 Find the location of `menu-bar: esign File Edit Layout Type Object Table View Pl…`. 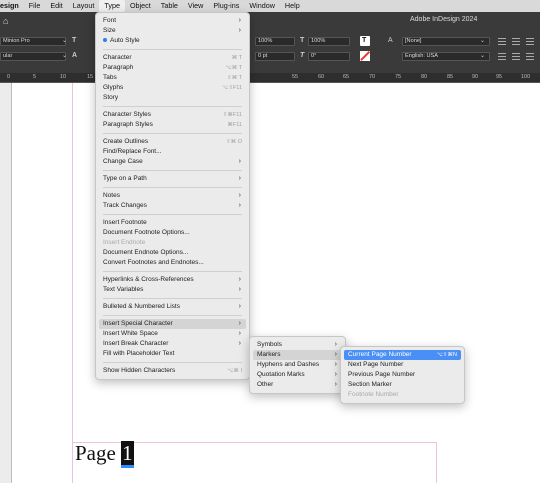

menu-bar: esign File Edit Layout Type Object Table View Pl… is located at coordinates (270, 6).